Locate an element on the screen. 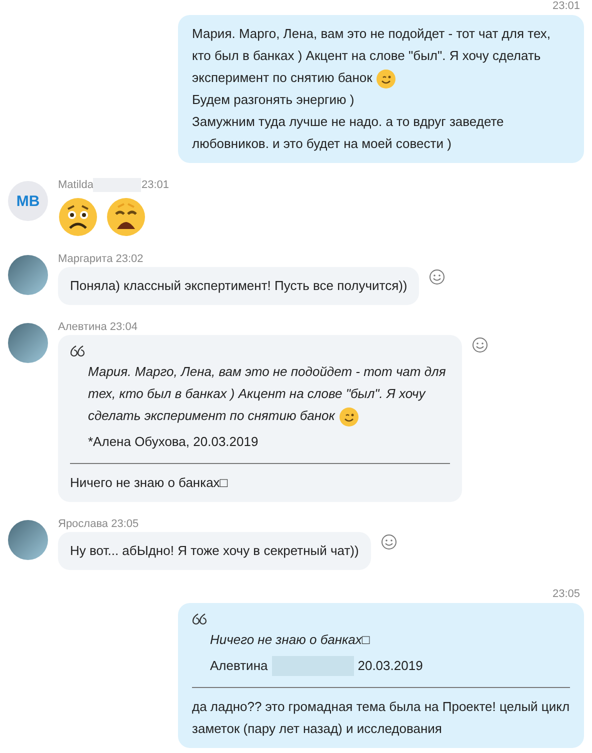 This screenshot has width=592, height=753. quote-attribution: *Алена Обухова, 20.03.2019 is located at coordinates (173, 442).